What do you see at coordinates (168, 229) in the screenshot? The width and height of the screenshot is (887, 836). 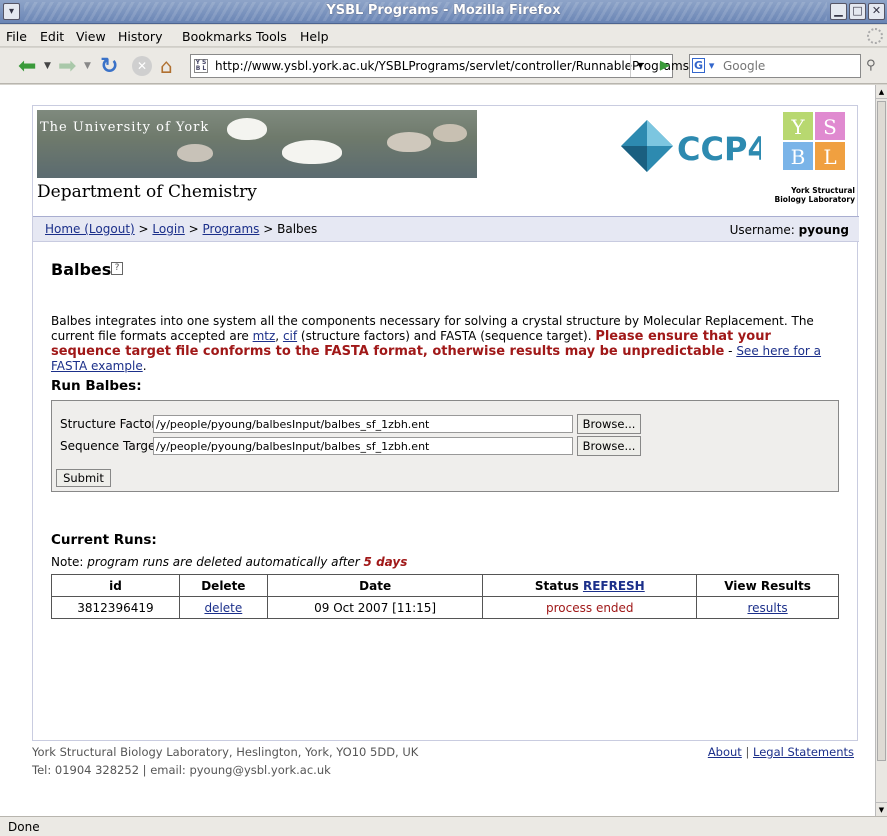 I see `breadcrumb-login-link: Login` at bounding box center [168, 229].